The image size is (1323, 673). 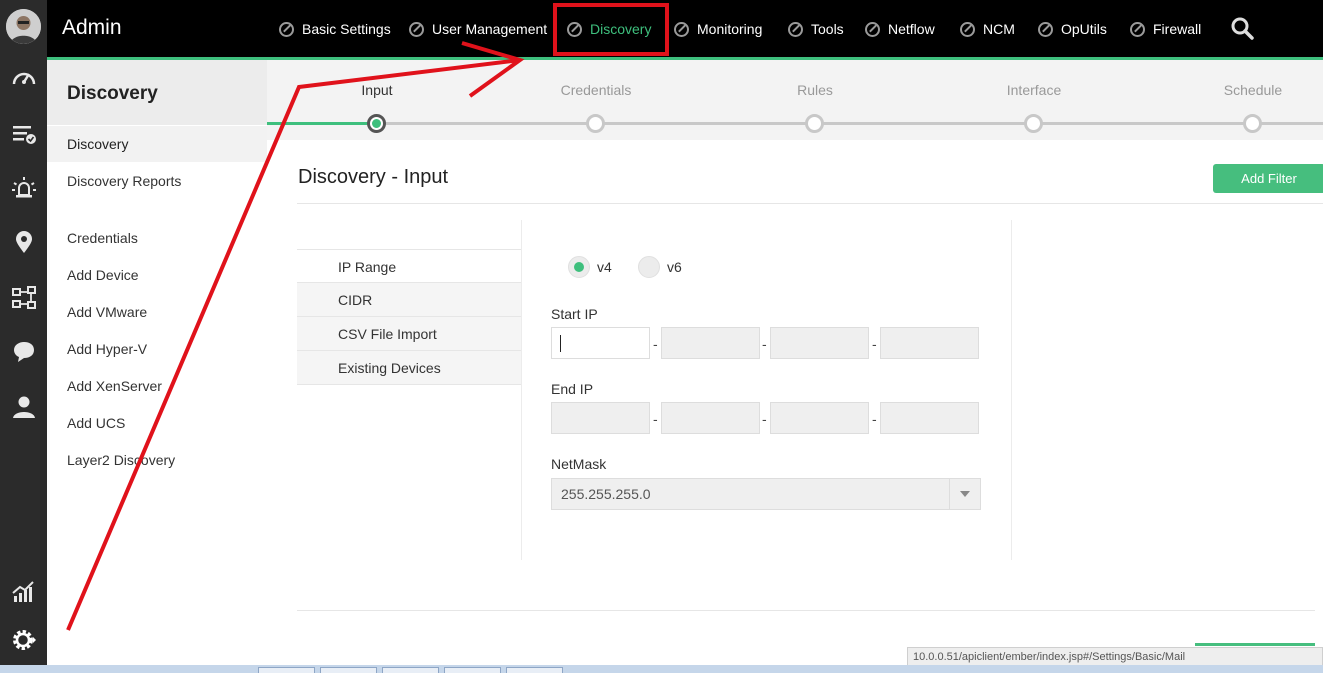 What do you see at coordinates (1268, 178) in the screenshot?
I see `add-filter-button: Add Filter` at bounding box center [1268, 178].